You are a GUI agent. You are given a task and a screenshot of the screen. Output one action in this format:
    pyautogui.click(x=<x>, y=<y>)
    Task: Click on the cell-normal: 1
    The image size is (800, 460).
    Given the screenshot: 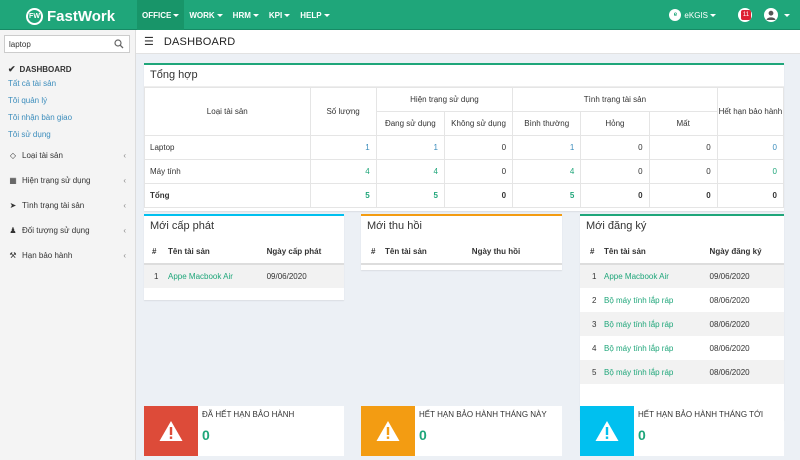 What is the action you would take?
    pyautogui.click(x=547, y=147)
    